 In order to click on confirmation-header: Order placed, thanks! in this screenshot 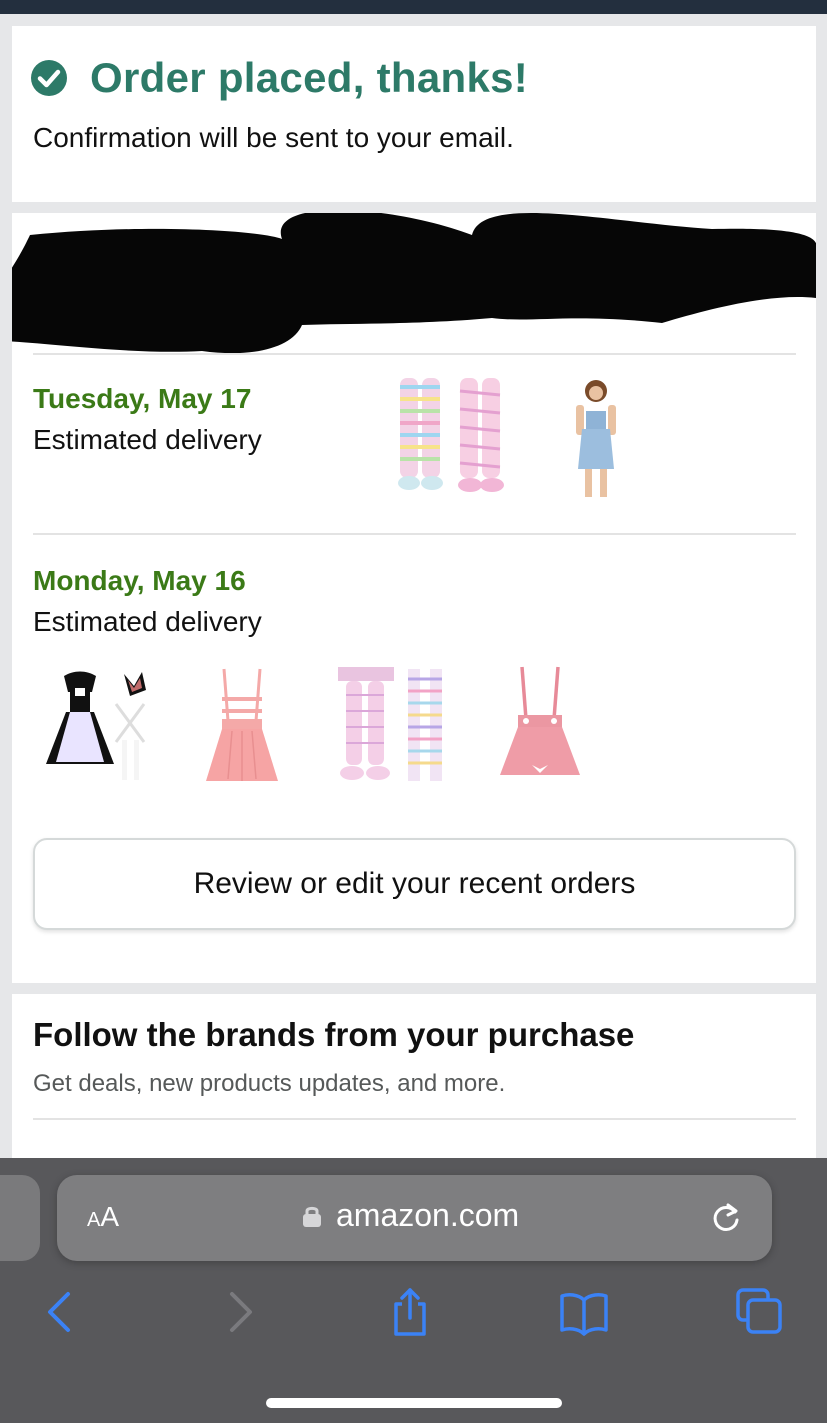, I will do `click(279, 78)`.